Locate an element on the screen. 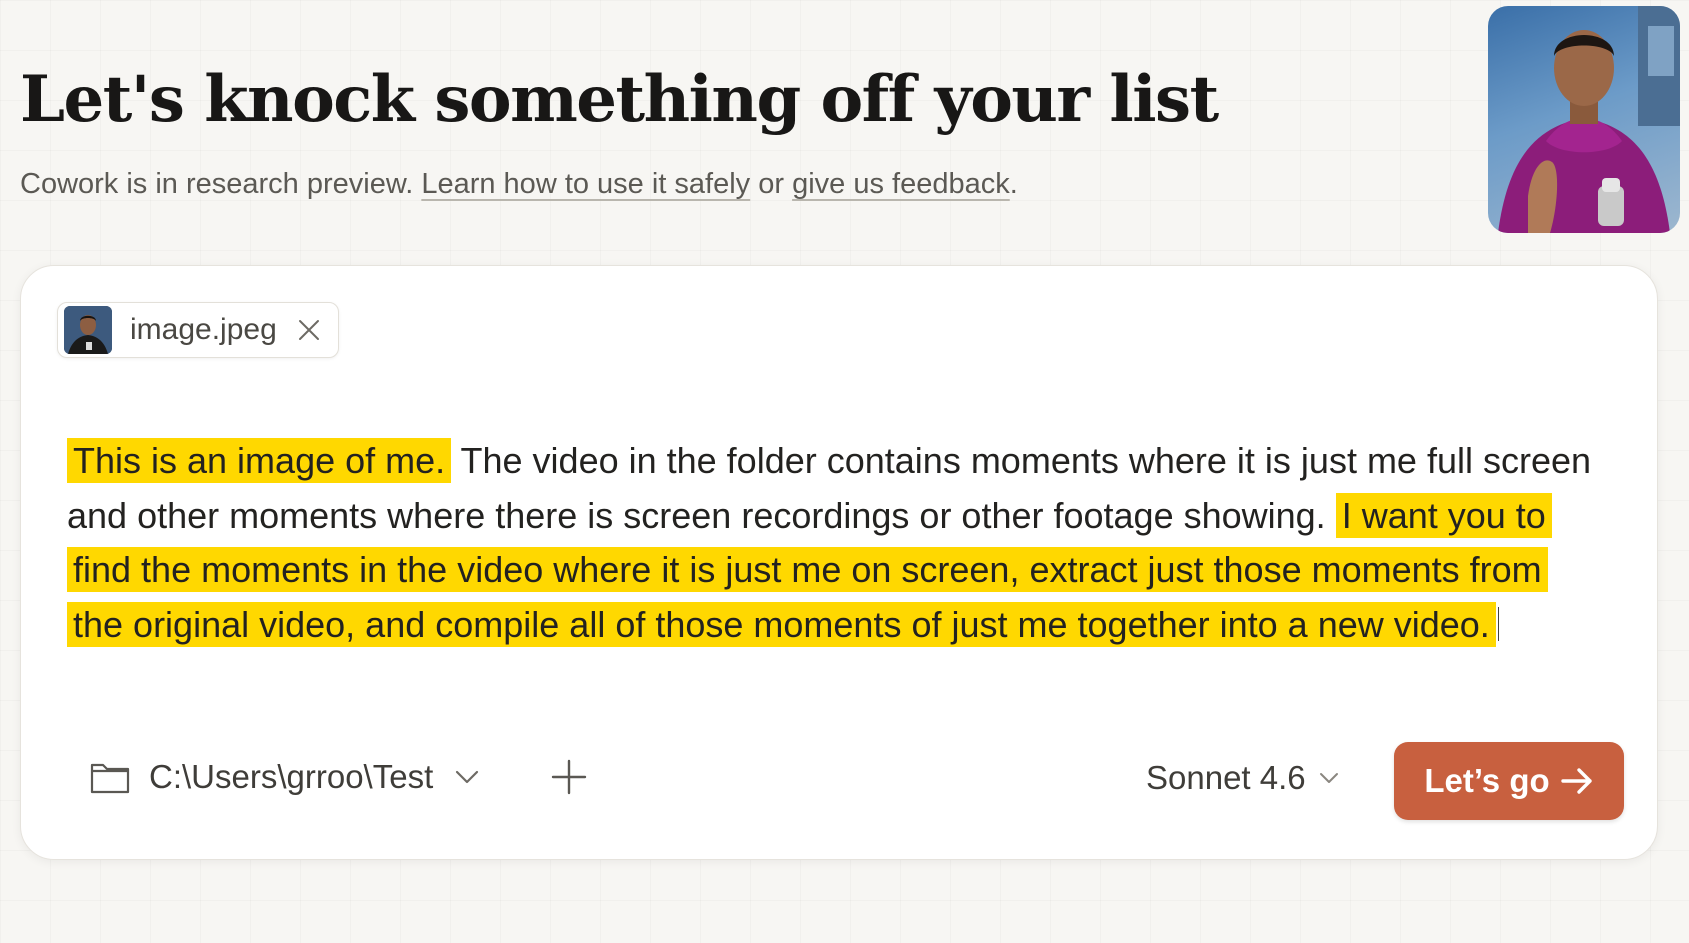 Image resolution: width=1689 pixels, height=943 pixels. model-selector: Sonnet 4.6 is located at coordinates (1243, 778).